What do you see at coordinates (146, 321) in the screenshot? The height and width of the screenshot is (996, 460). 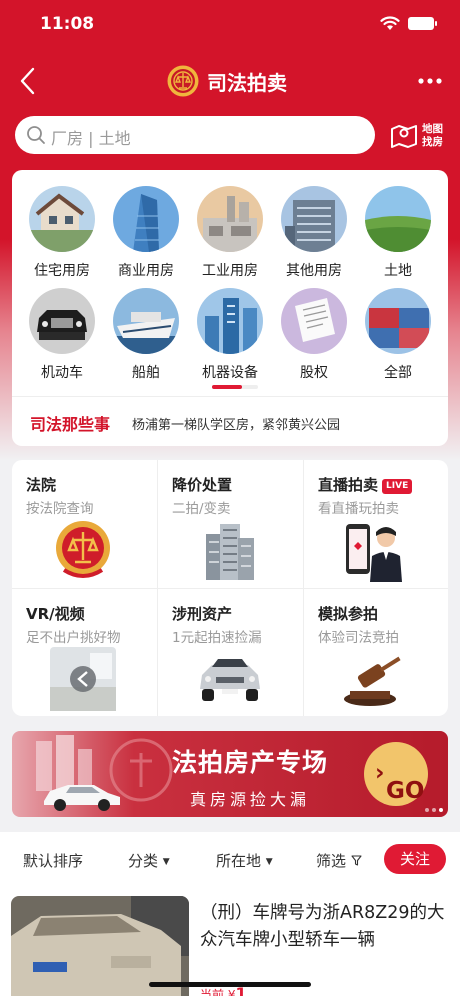 I see `ship-icon` at bounding box center [146, 321].